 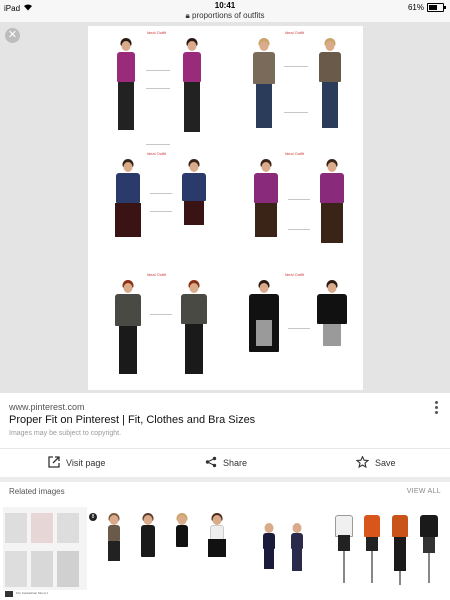 I want to click on dress, so click(x=148, y=541).